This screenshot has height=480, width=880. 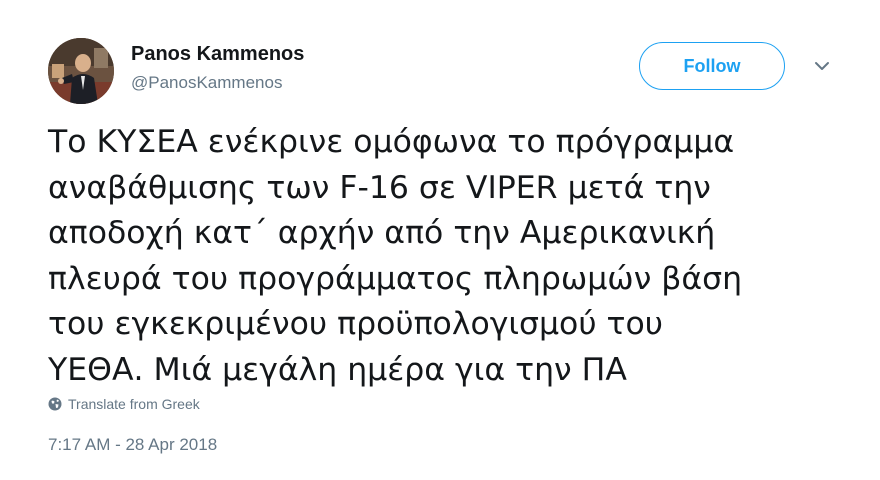 What do you see at coordinates (134, 404) in the screenshot?
I see `translate-label: Translate from Greek` at bounding box center [134, 404].